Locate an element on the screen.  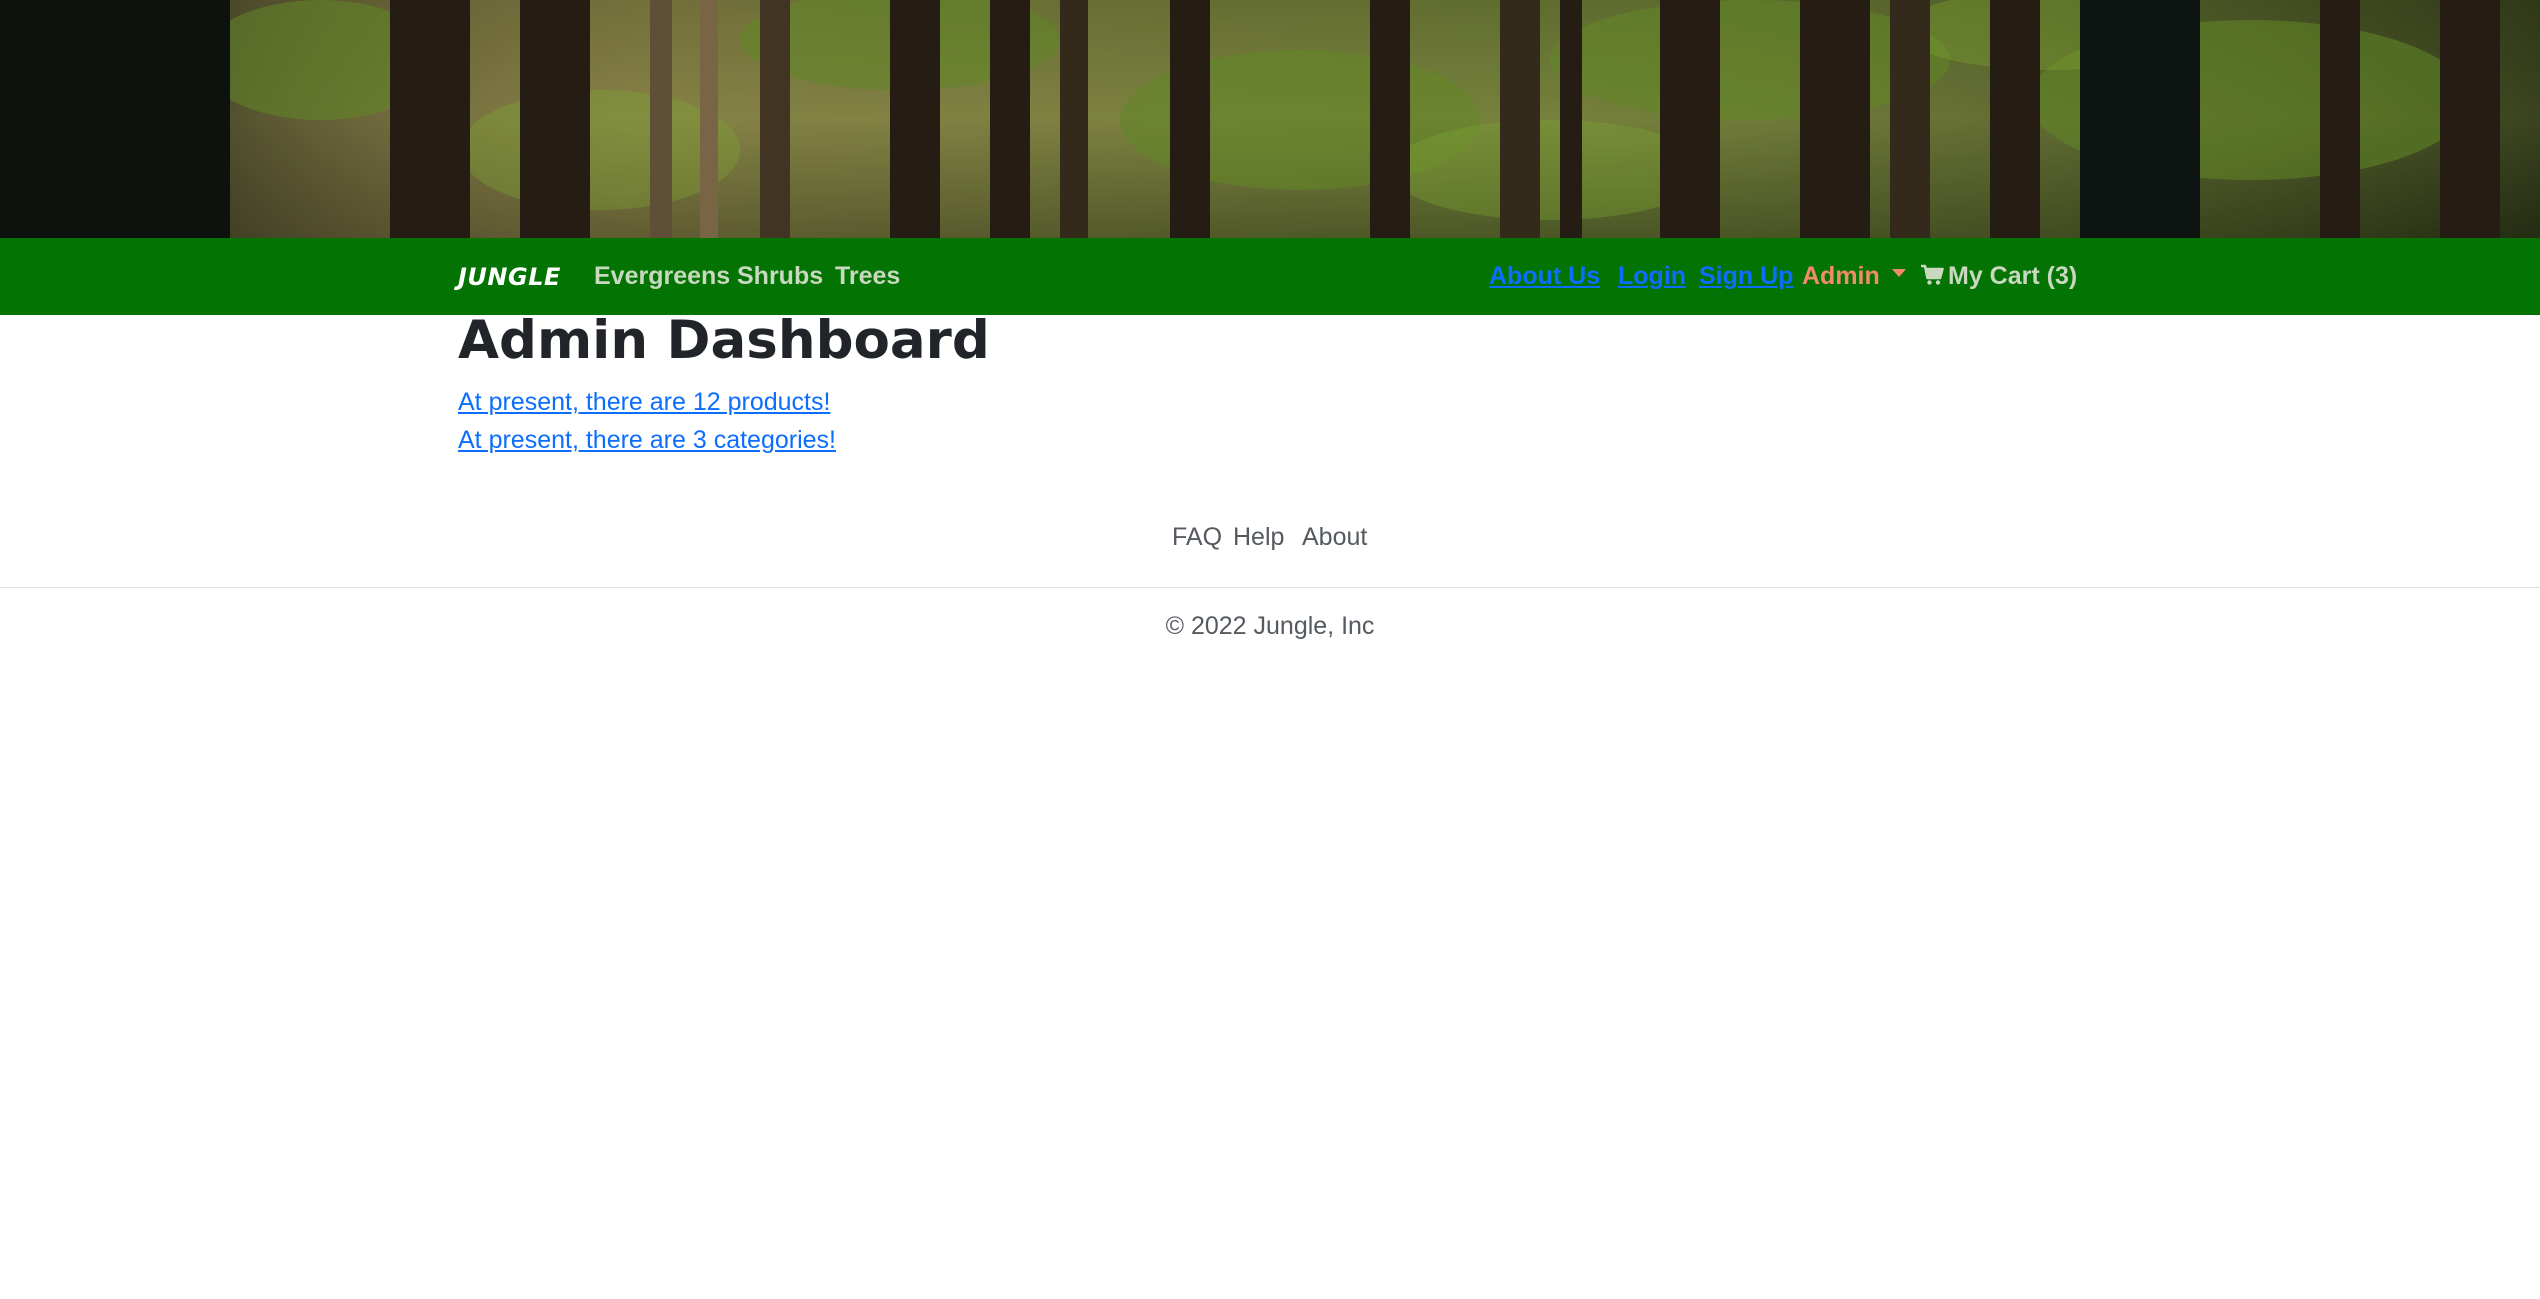
footer-link-about: About is located at coordinates (1334, 537).